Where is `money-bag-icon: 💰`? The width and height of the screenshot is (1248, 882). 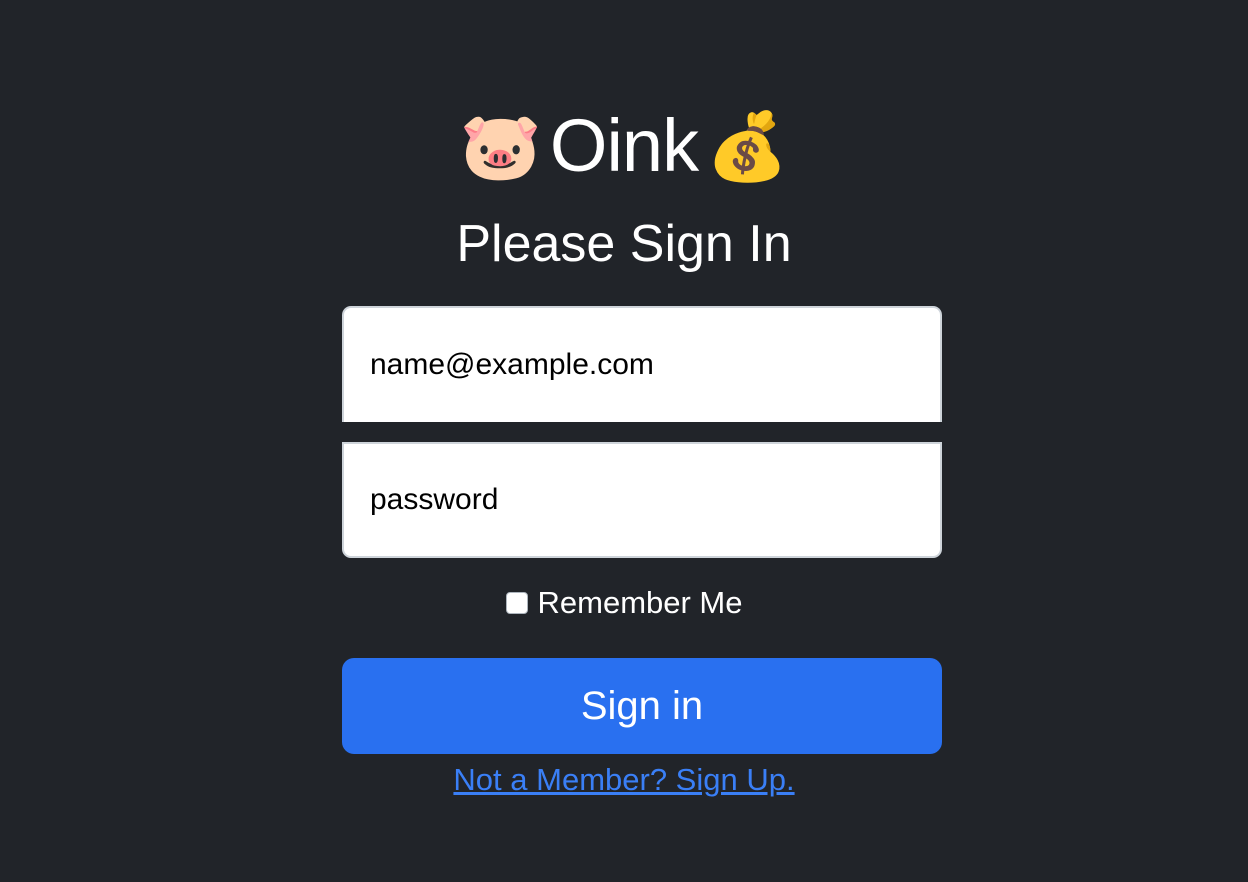
money-bag-icon: 💰 is located at coordinates (747, 146).